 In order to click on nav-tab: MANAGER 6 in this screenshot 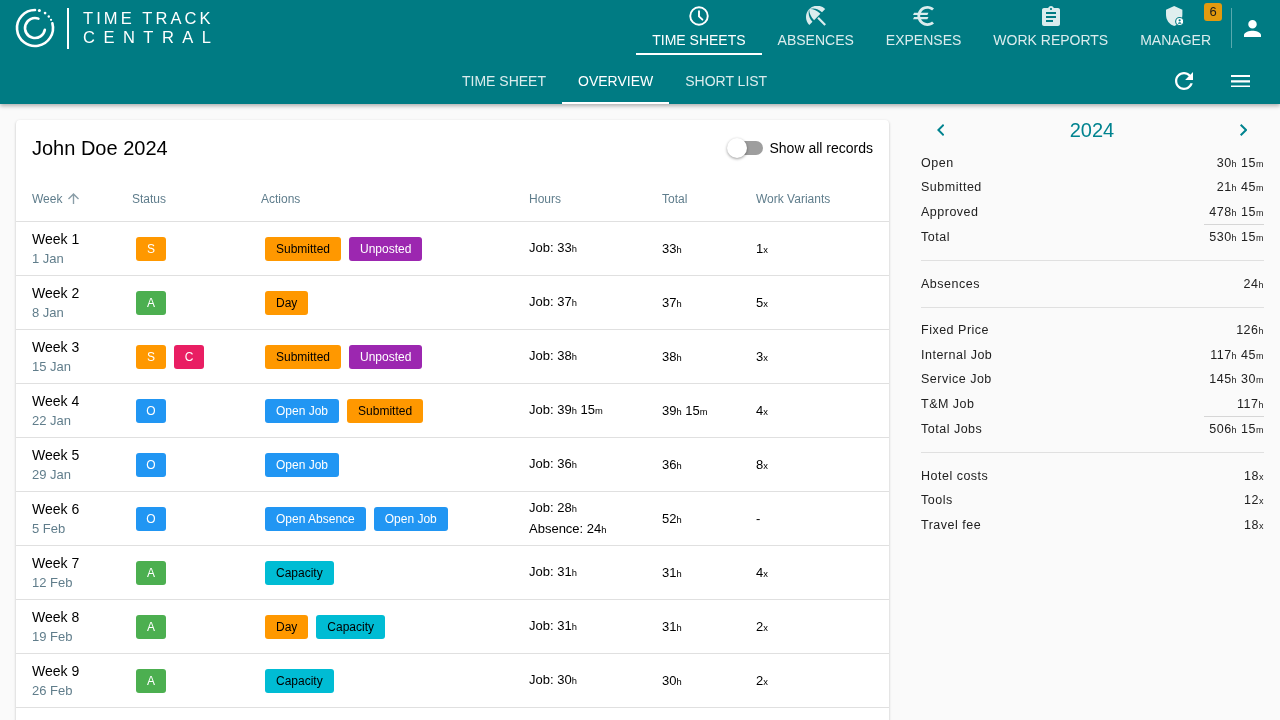, I will do `click(1175, 27)`.